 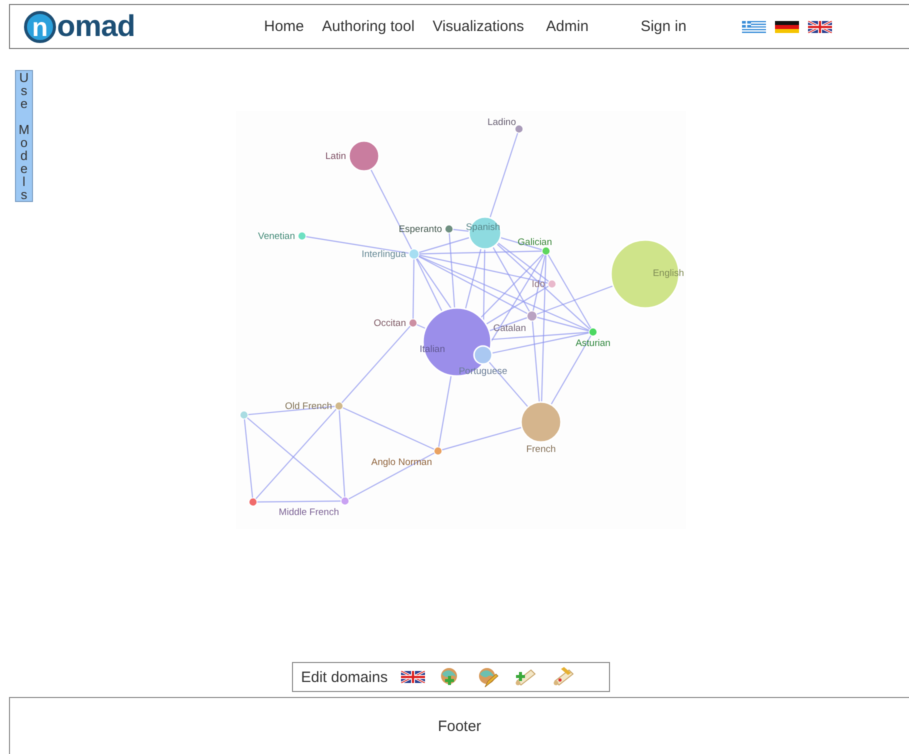 I want to click on node-label: Galician, so click(x=535, y=242).